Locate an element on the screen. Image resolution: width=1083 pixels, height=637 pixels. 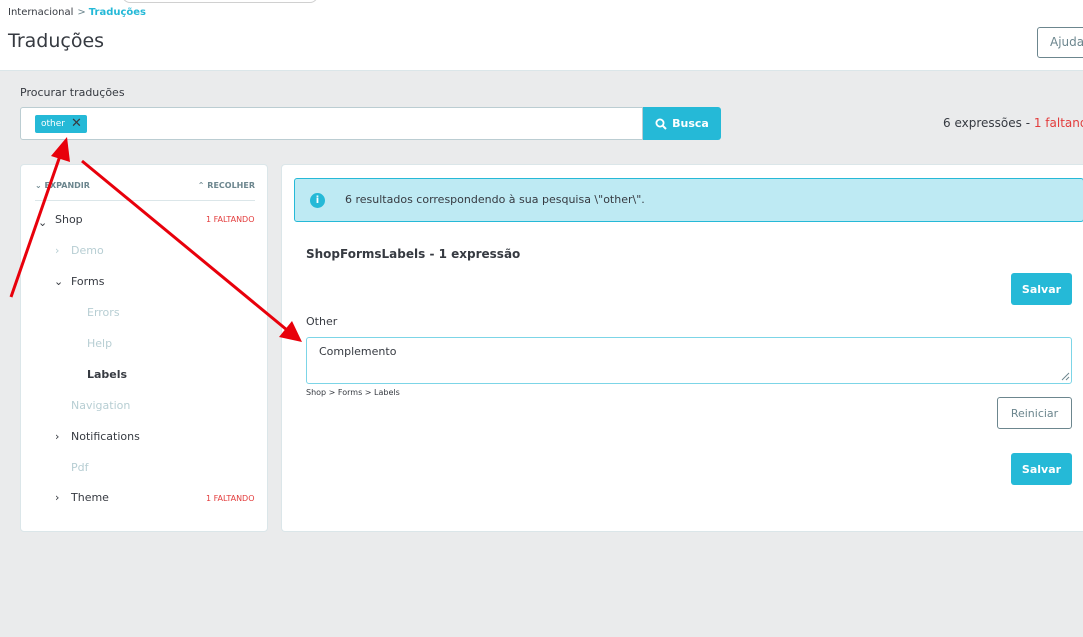
chevron-up-icon: ⌃ is located at coordinates (201, 185).